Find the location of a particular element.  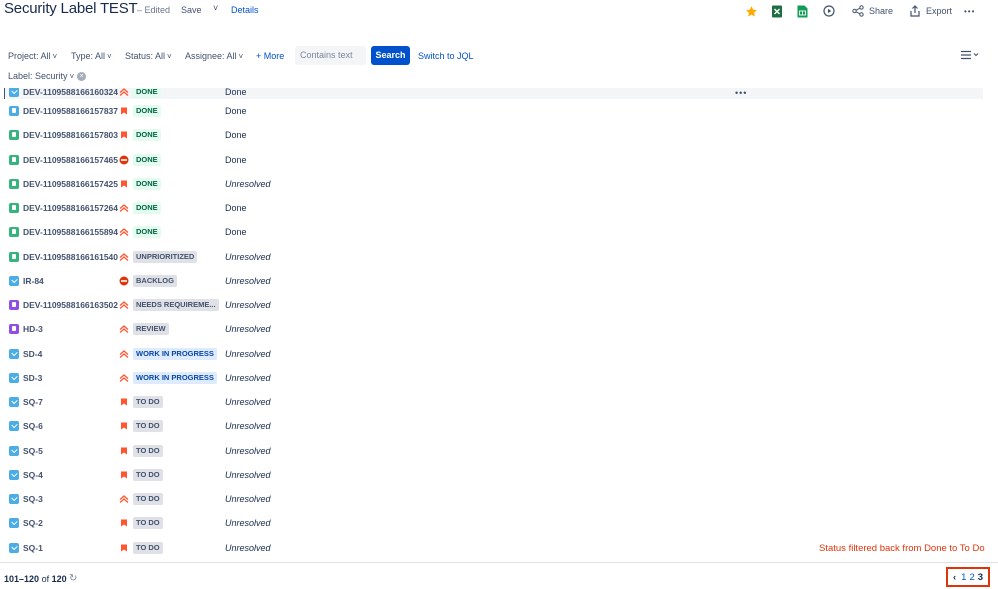

save-button: Save is located at coordinates (191, 10).